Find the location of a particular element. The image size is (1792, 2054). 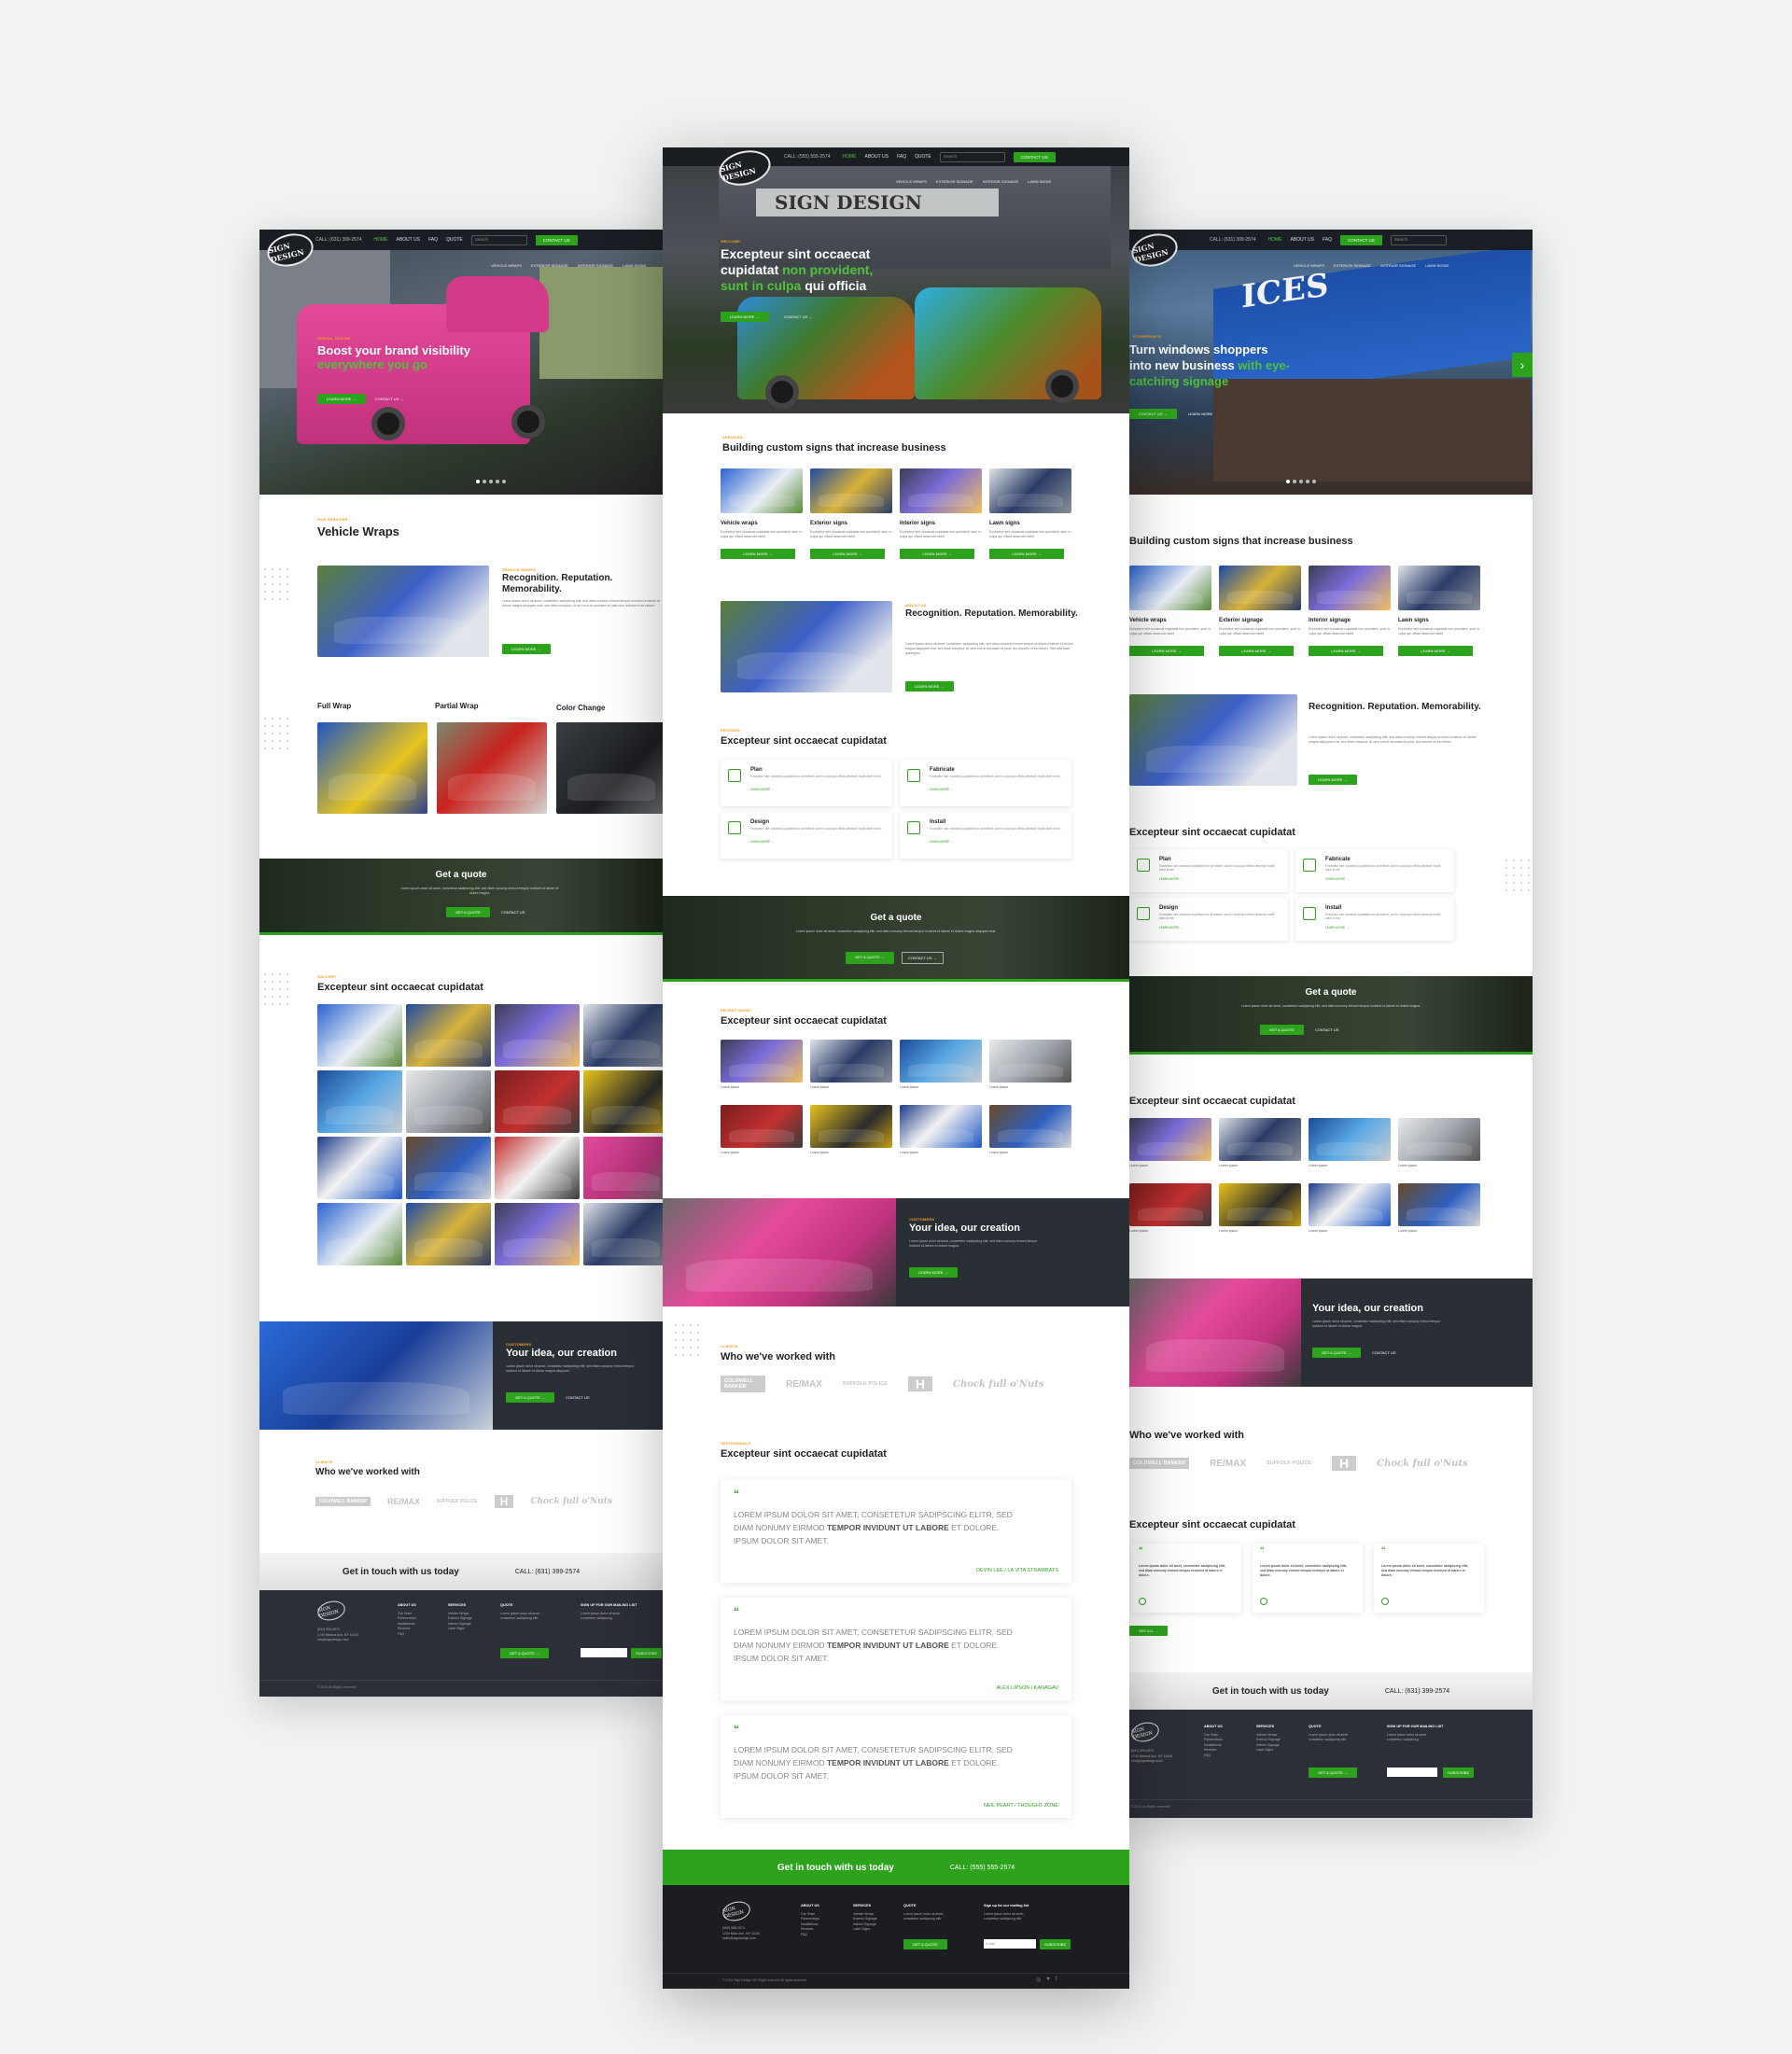

color-change-image is located at coordinates (609, 768).